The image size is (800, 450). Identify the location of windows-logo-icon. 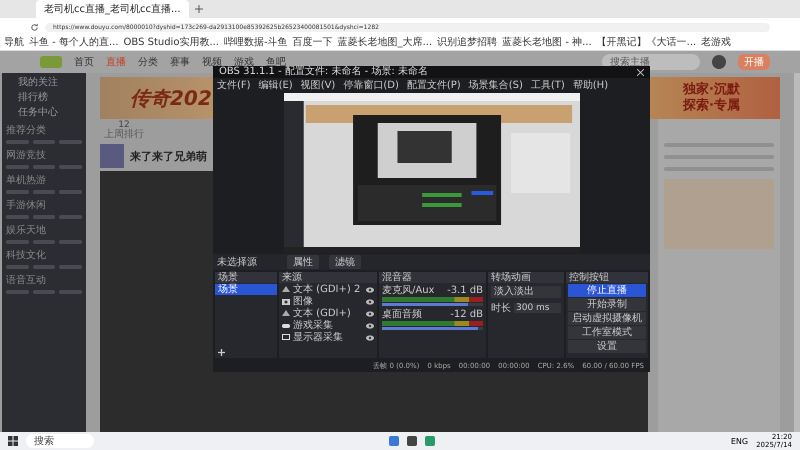
(13, 441).